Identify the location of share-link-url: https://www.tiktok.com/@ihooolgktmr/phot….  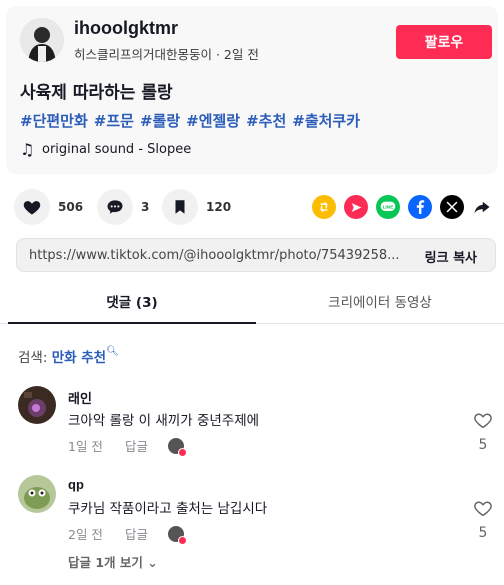
(215, 255).